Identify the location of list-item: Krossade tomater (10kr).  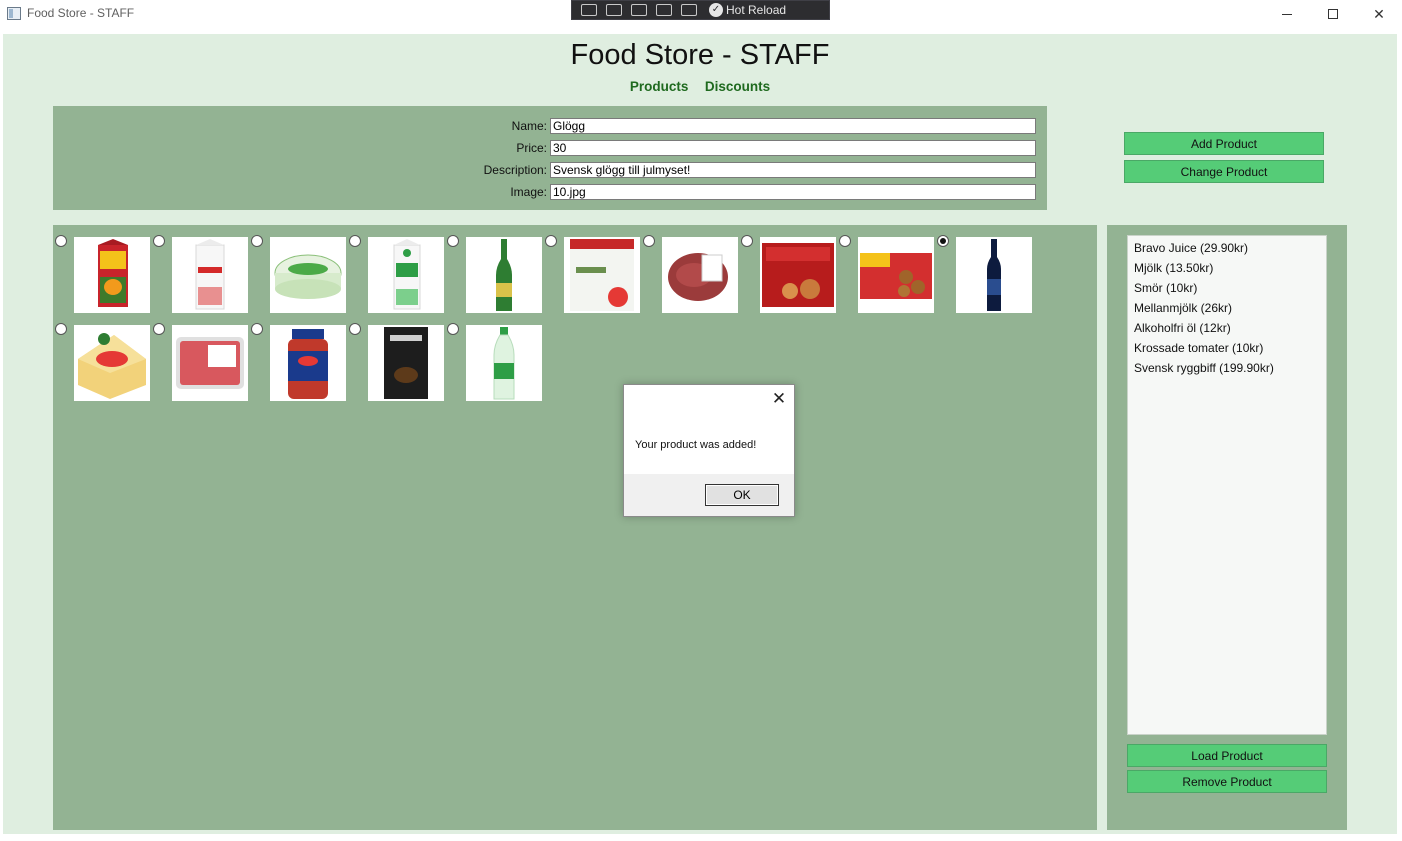
(1230, 350).